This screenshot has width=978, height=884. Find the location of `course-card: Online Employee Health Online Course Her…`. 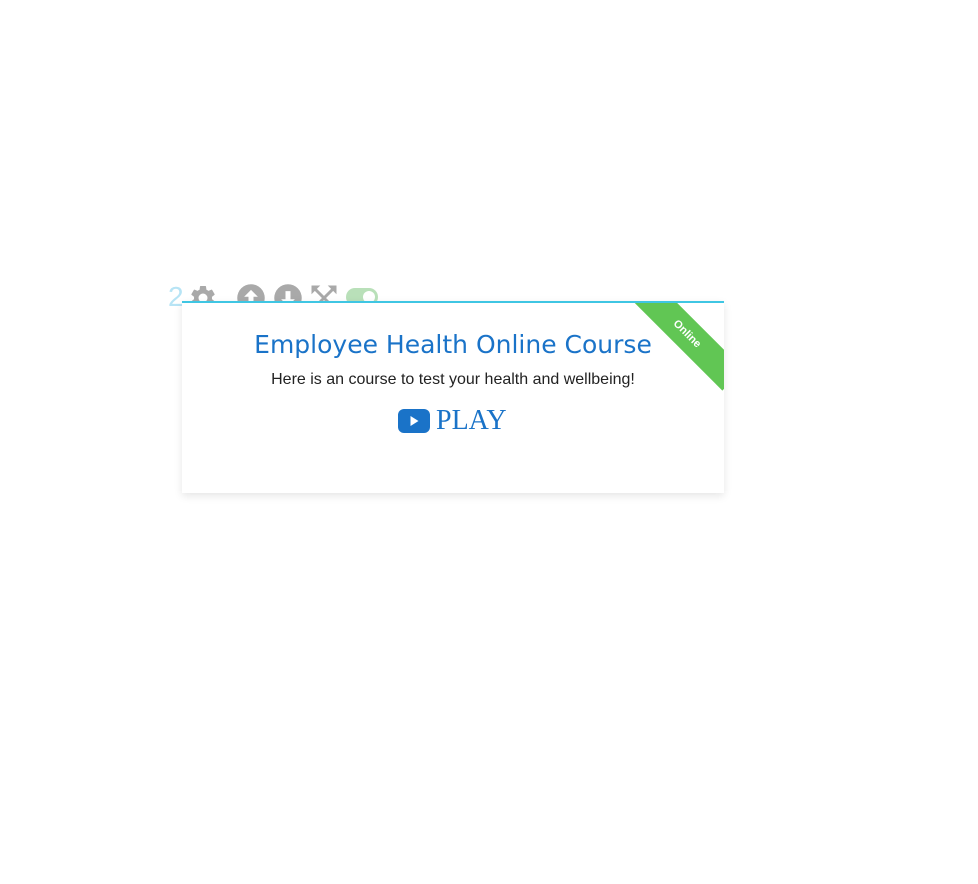

course-card: Online Employee Health Online Course Her… is located at coordinates (453, 397).